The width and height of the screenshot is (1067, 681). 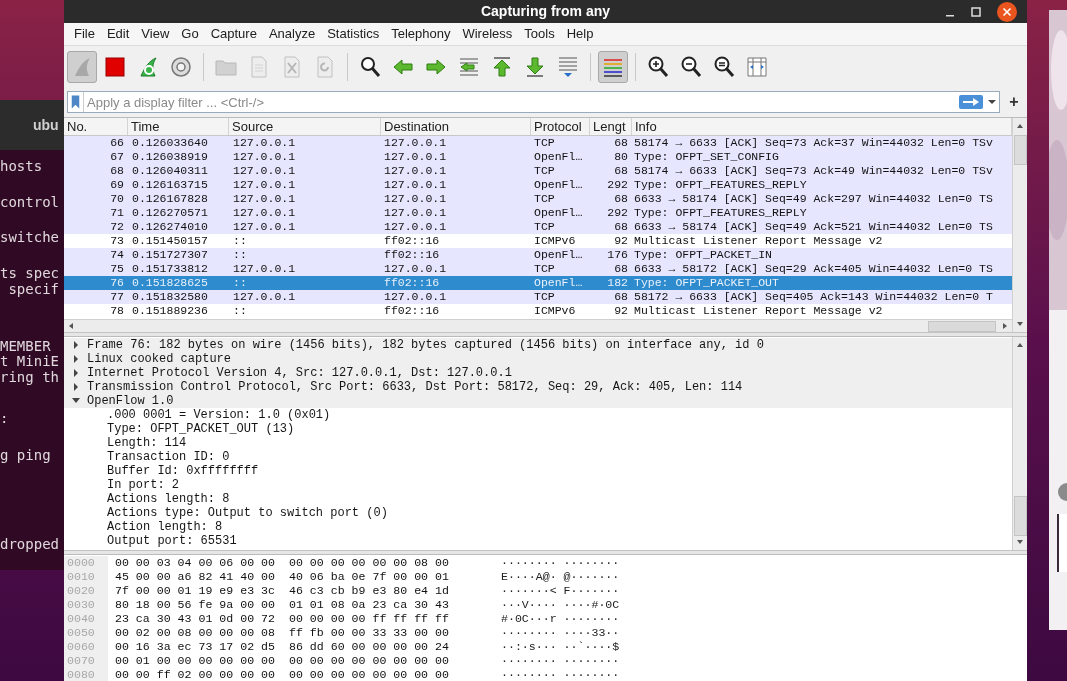 What do you see at coordinates (813, 269) in the screenshot?
I see `table-cell-text: 6633 → 58172 [ACK] Seq=29 Ack=405 Win=44032 Len=0 TS` at bounding box center [813, 269].